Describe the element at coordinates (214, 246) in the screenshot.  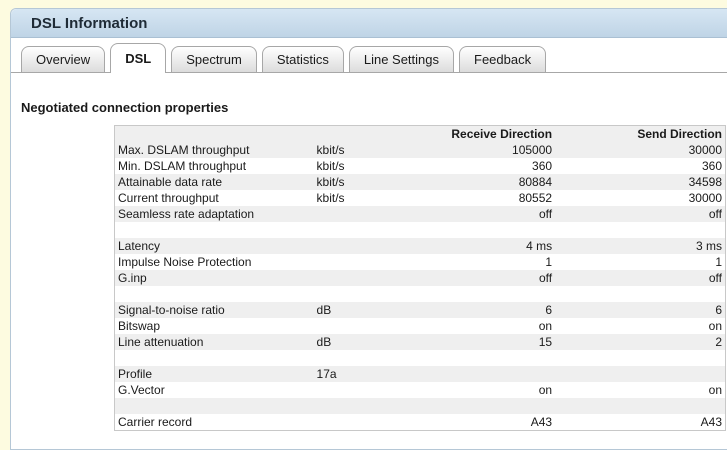
I see `row-name: Latency` at that location.